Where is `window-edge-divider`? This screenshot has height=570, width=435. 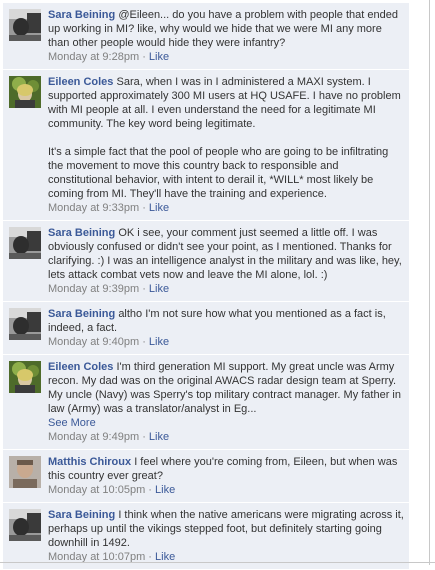
window-edge-divider is located at coordinates (429, 282).